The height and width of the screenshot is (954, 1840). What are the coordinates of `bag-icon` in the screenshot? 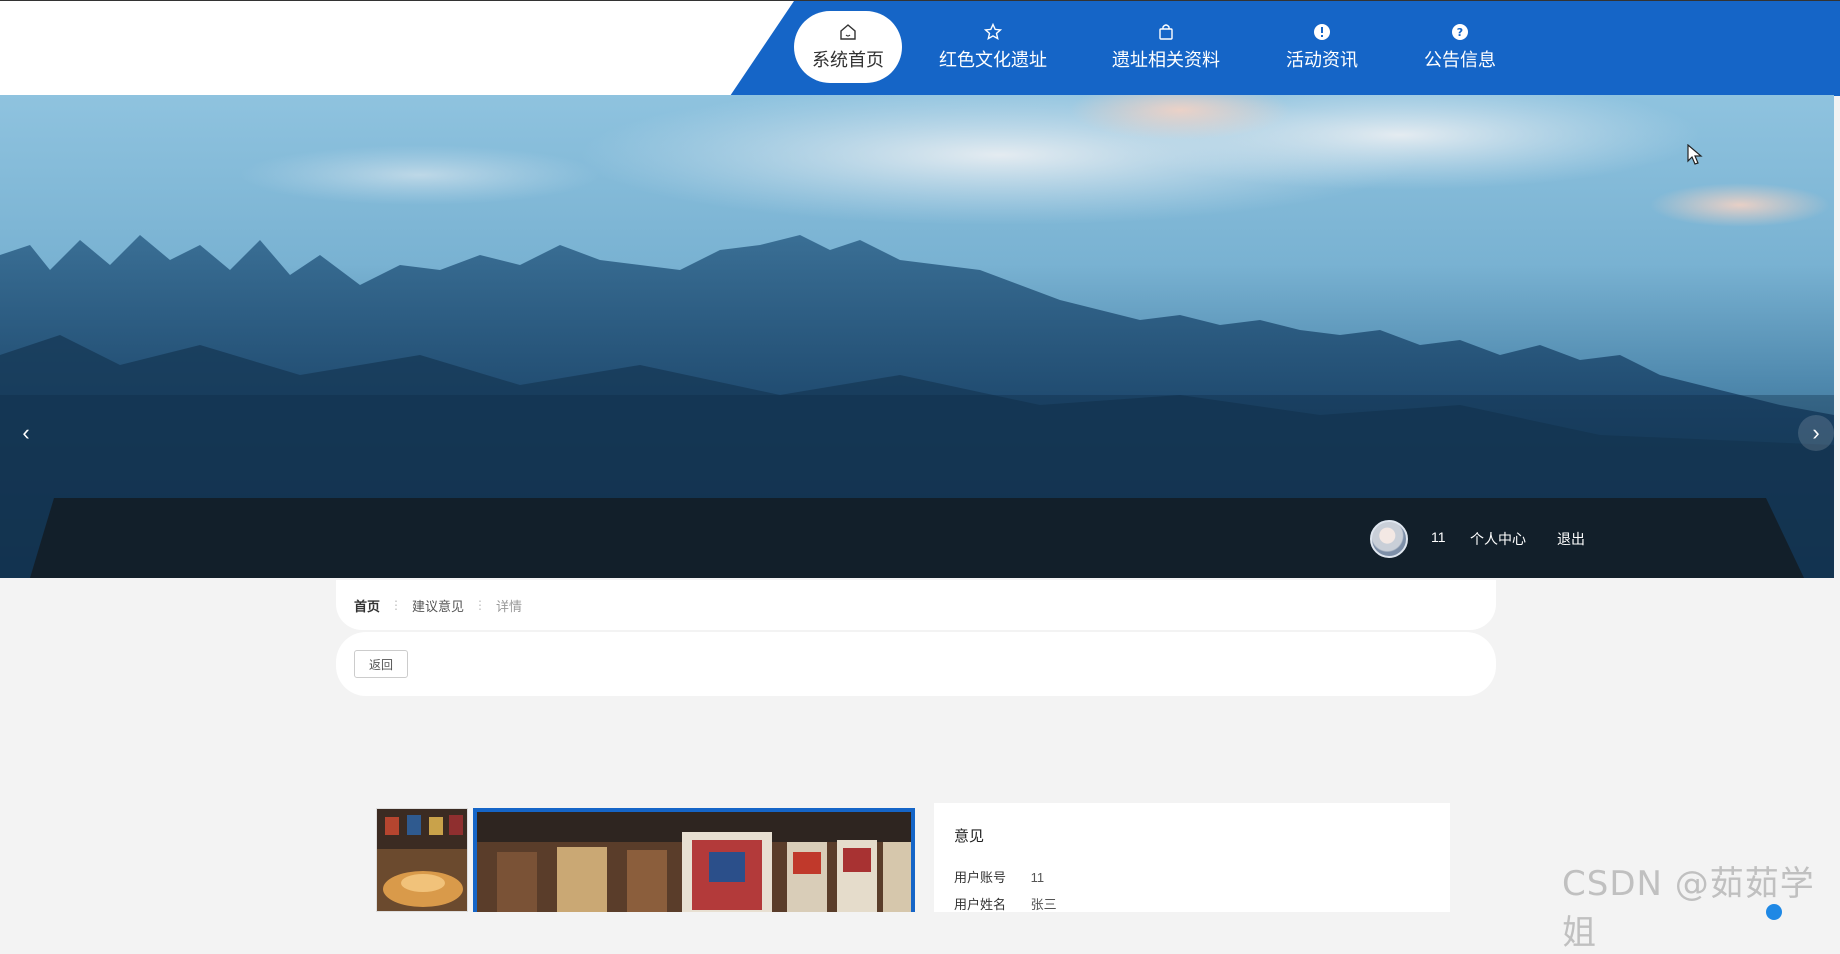 It's located at (1166, 32).